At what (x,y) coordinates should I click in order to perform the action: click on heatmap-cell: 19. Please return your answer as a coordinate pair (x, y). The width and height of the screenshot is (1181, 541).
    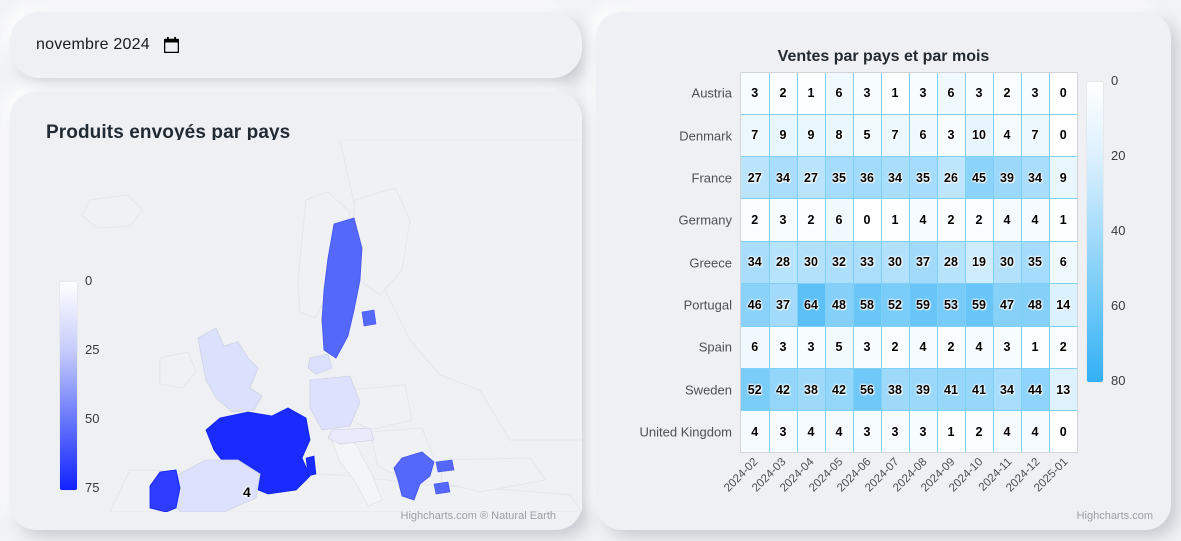
    Looking at the image, I should click on (979, 263).